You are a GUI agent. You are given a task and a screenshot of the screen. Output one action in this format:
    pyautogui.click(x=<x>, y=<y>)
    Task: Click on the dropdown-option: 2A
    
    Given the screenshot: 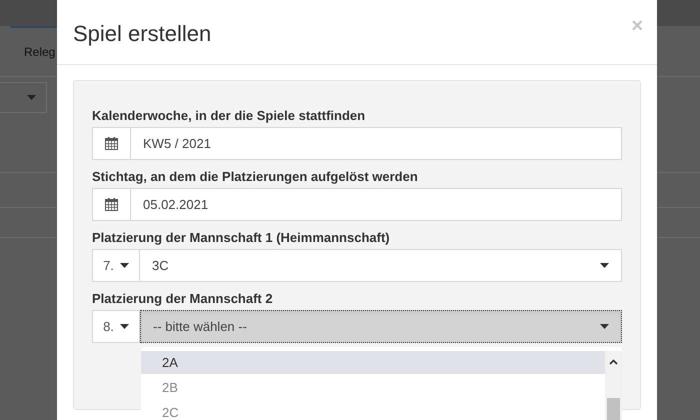 What is the action you would take?
    pyautogui.click(x=373, y=362)
    